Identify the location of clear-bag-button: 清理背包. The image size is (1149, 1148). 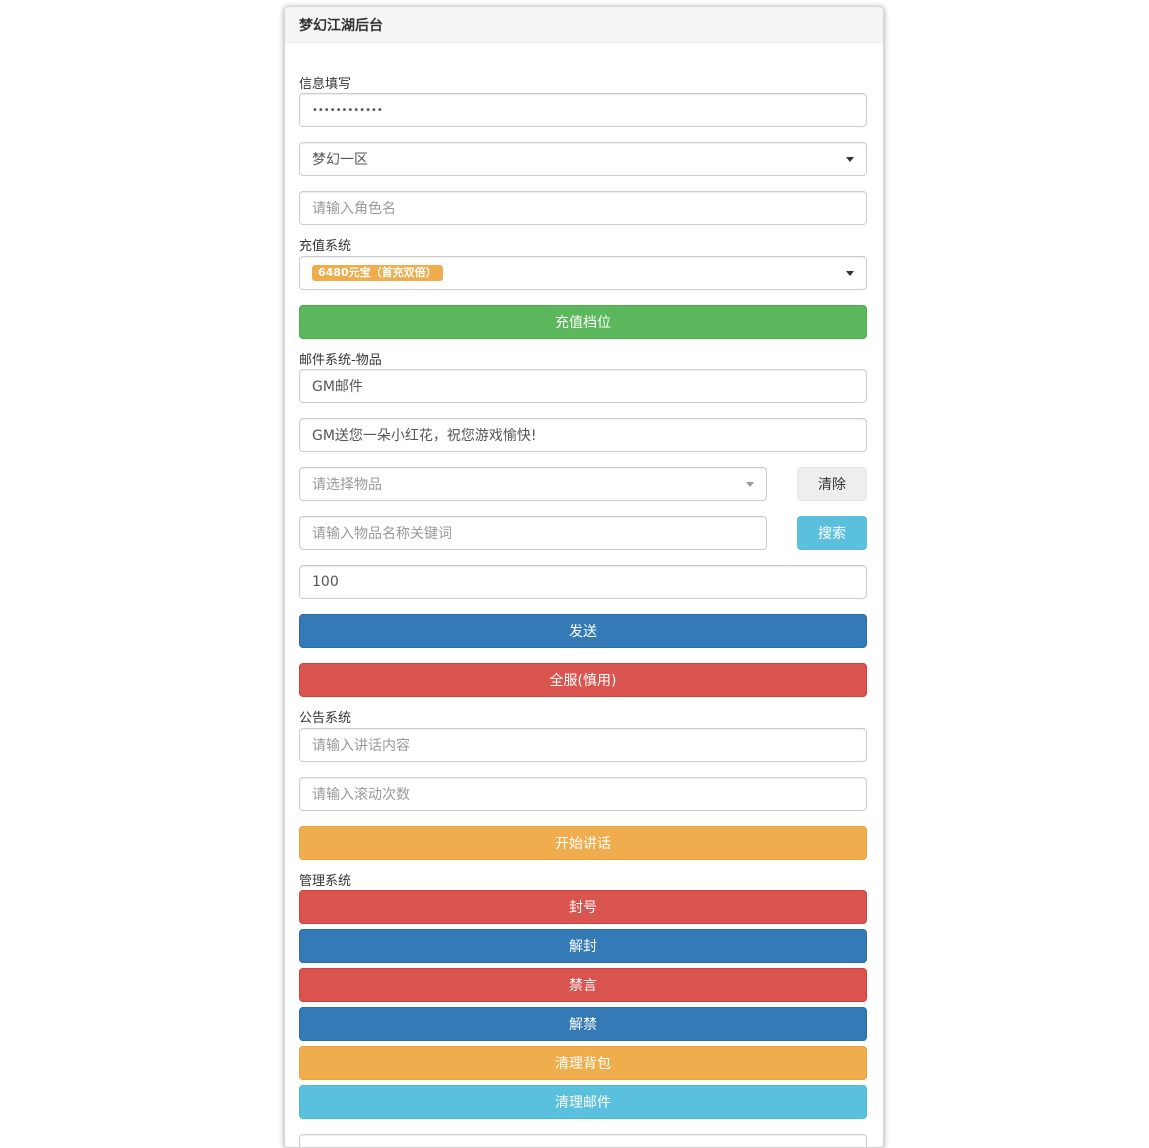
(583, 1063).